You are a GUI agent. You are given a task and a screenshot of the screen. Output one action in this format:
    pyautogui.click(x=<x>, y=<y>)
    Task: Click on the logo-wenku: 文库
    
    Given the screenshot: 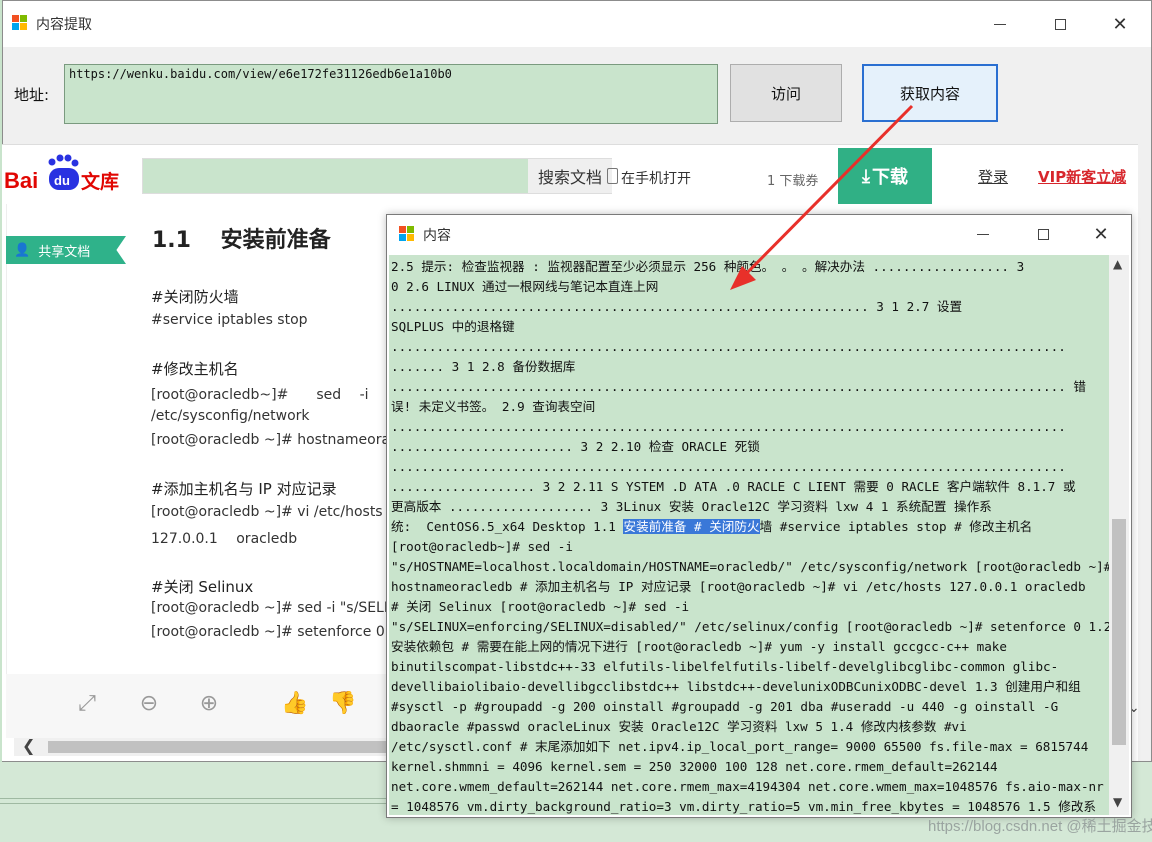 What is the action you would take?
    pyautogui.click(x=100, y=181)
    